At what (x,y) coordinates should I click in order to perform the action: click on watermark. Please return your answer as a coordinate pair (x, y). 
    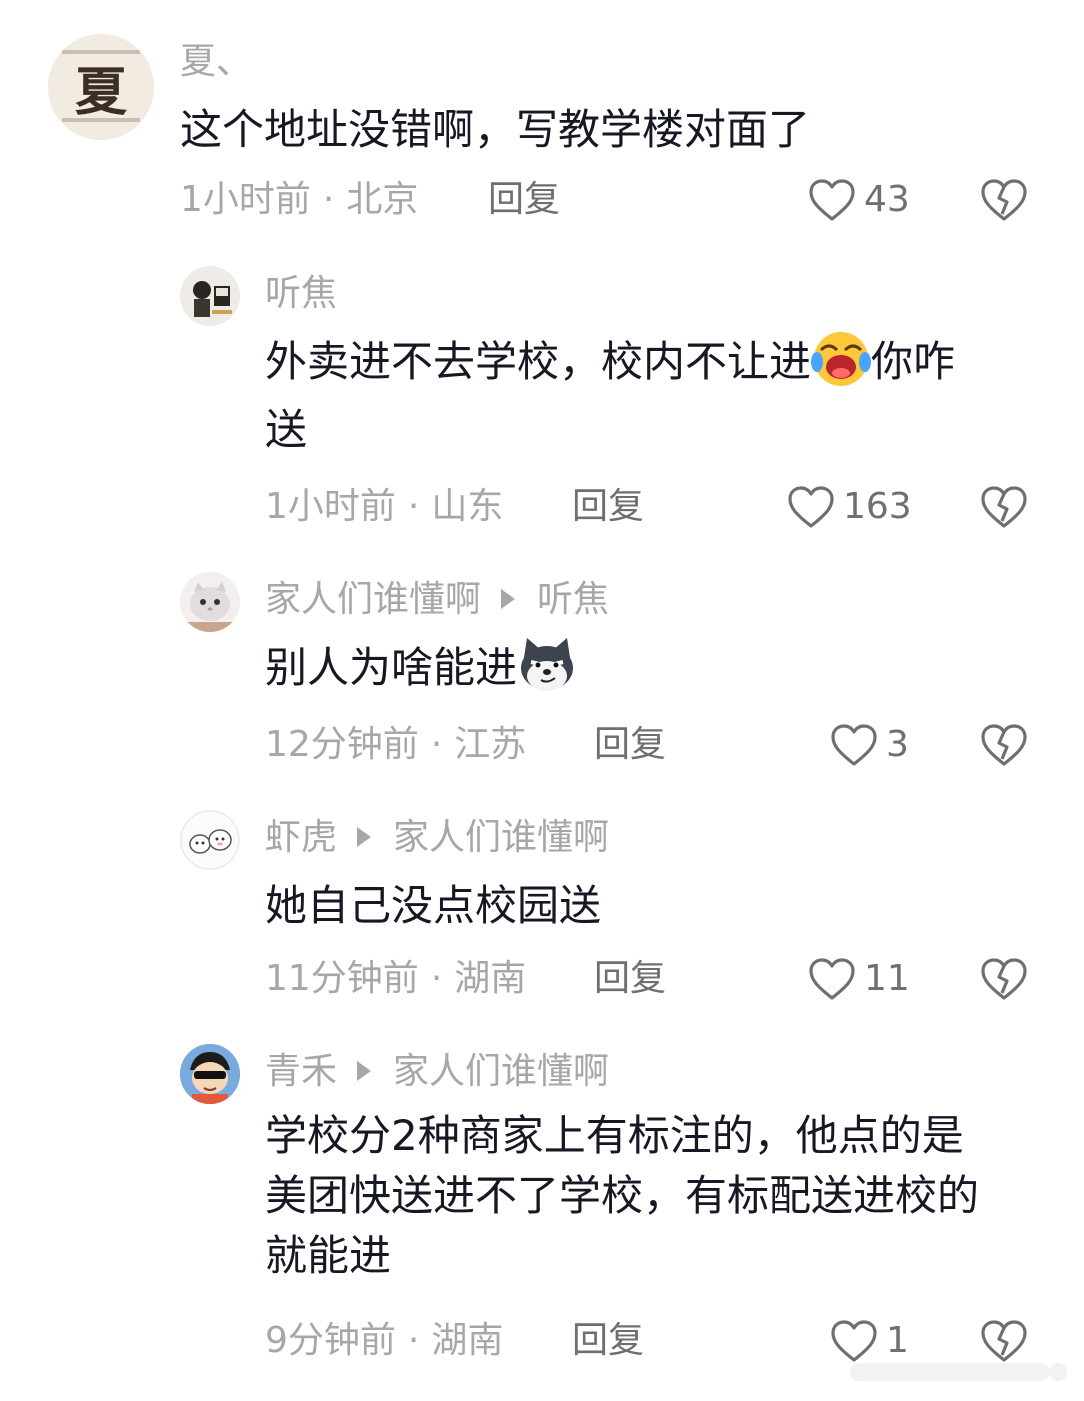
    Looking at the image, I should click on (960, 1372).